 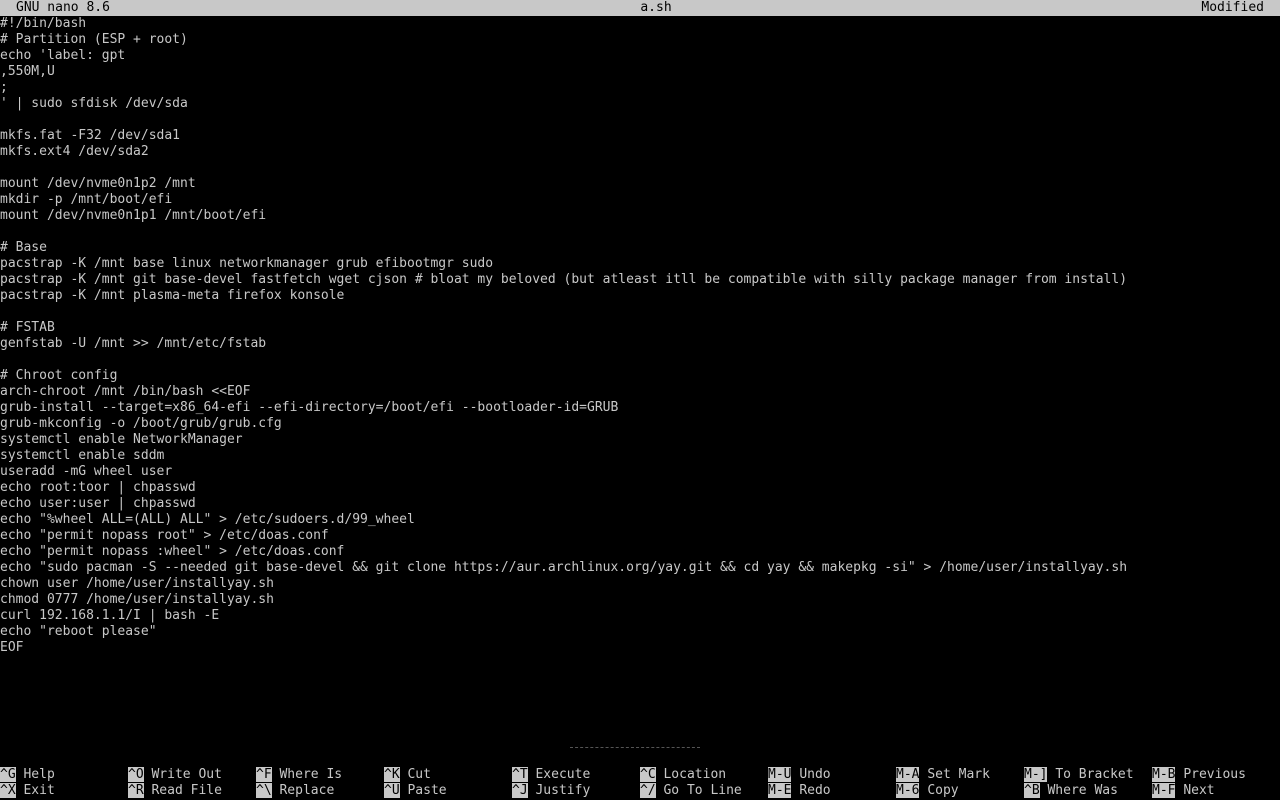 I want to click on editor-line: grub-mkconfig -o /boot/grub/grub.cfg, so click(x=640, y=424).